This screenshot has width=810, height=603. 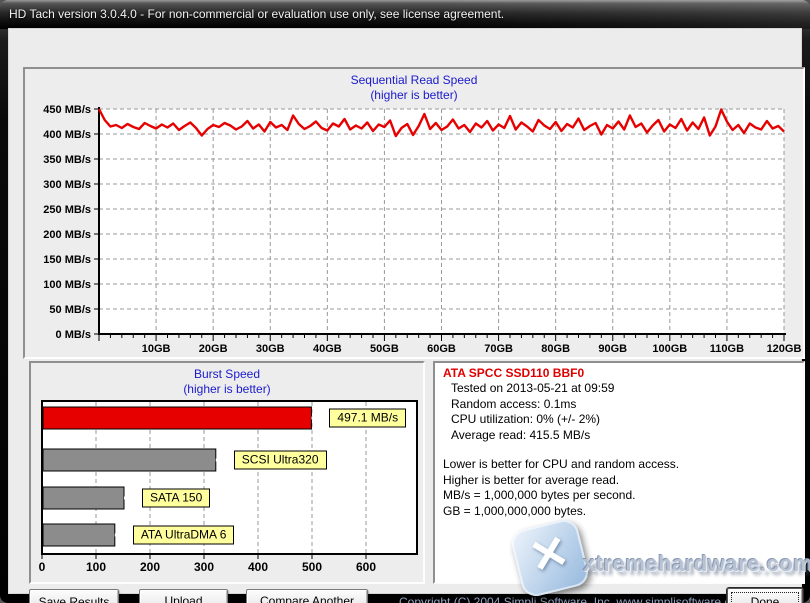 What do you see at coordinates (96, 567) in the screenshot?
I see `svg-text: 100` at bounding box center [96, 567].